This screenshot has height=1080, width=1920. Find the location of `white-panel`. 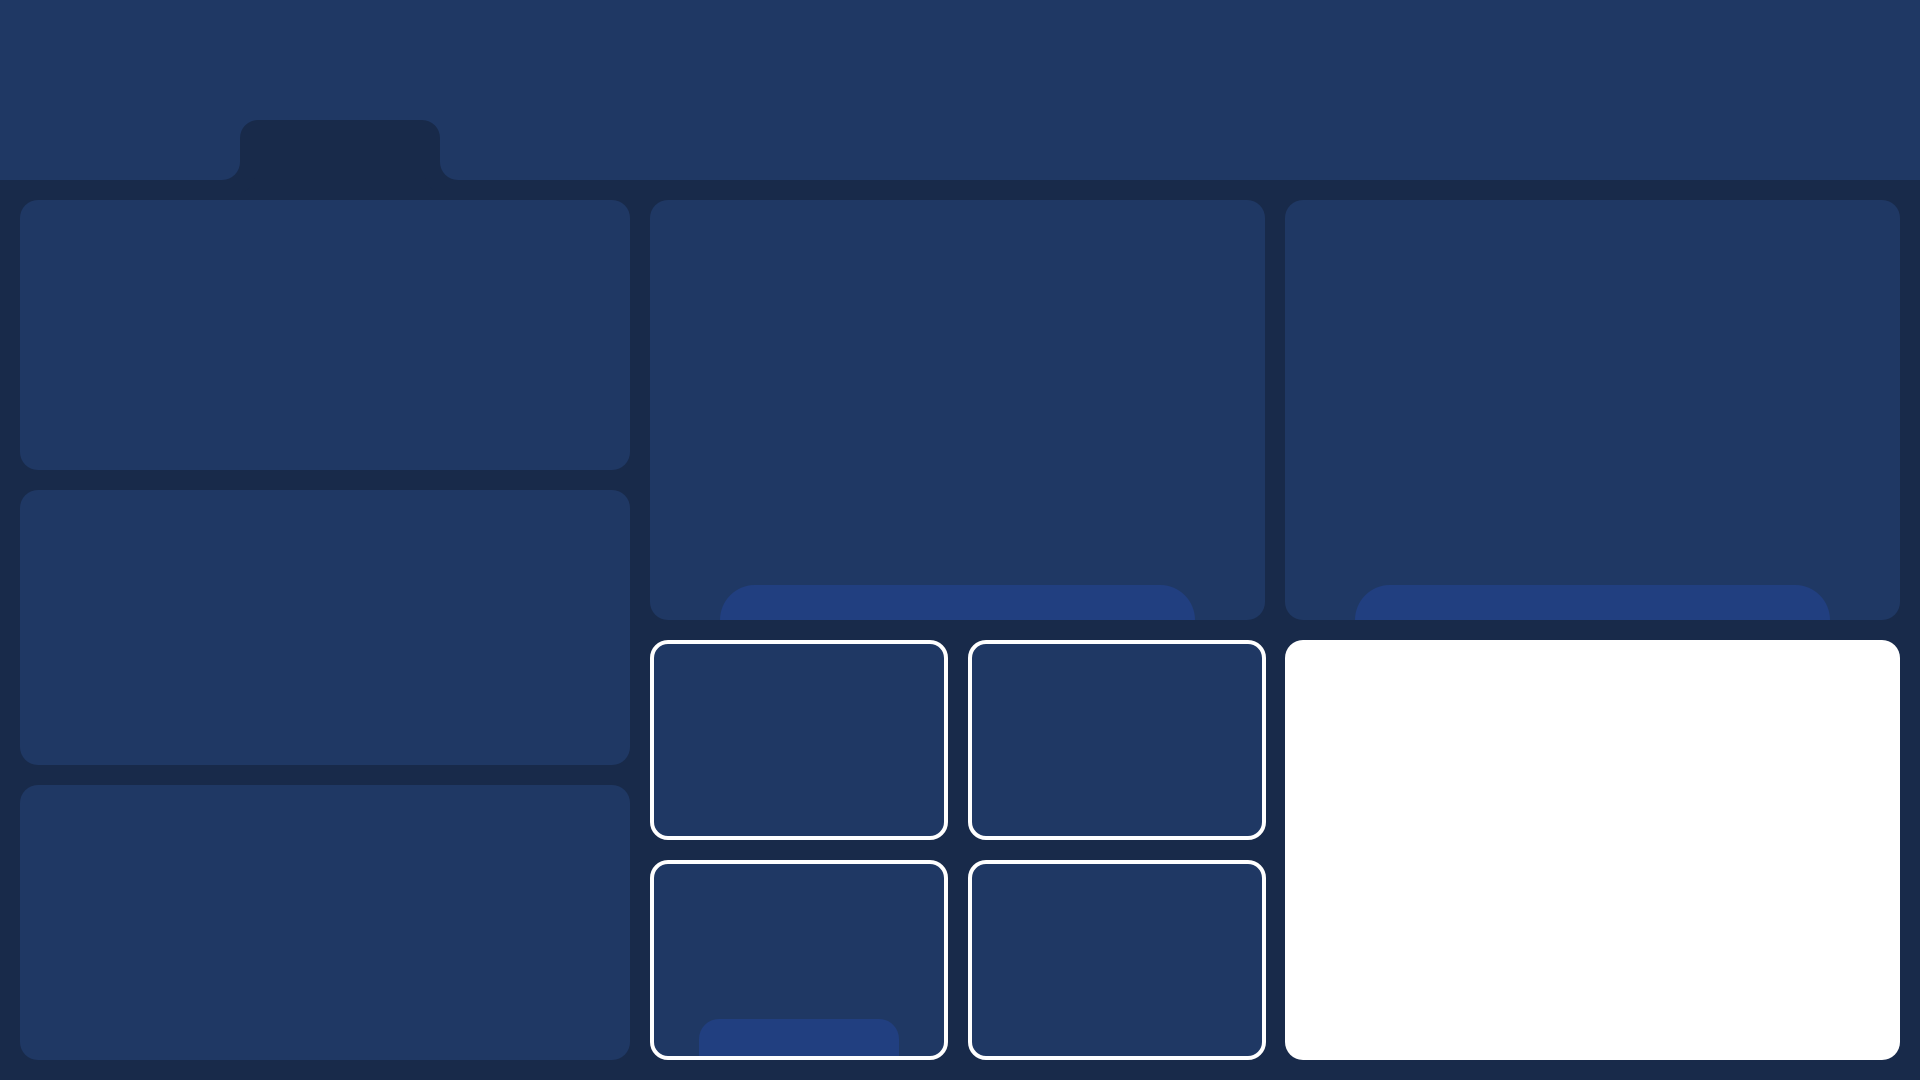

white-panel is located at coordinates (1592, 850).